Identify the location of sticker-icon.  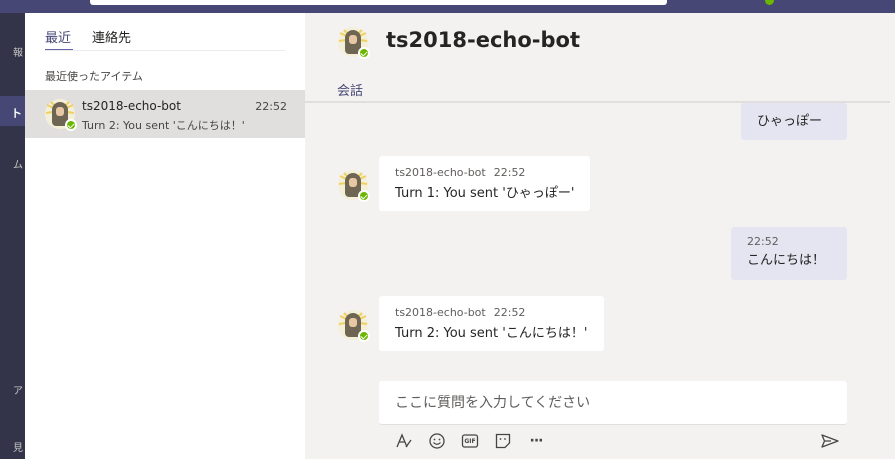
(503, 441).